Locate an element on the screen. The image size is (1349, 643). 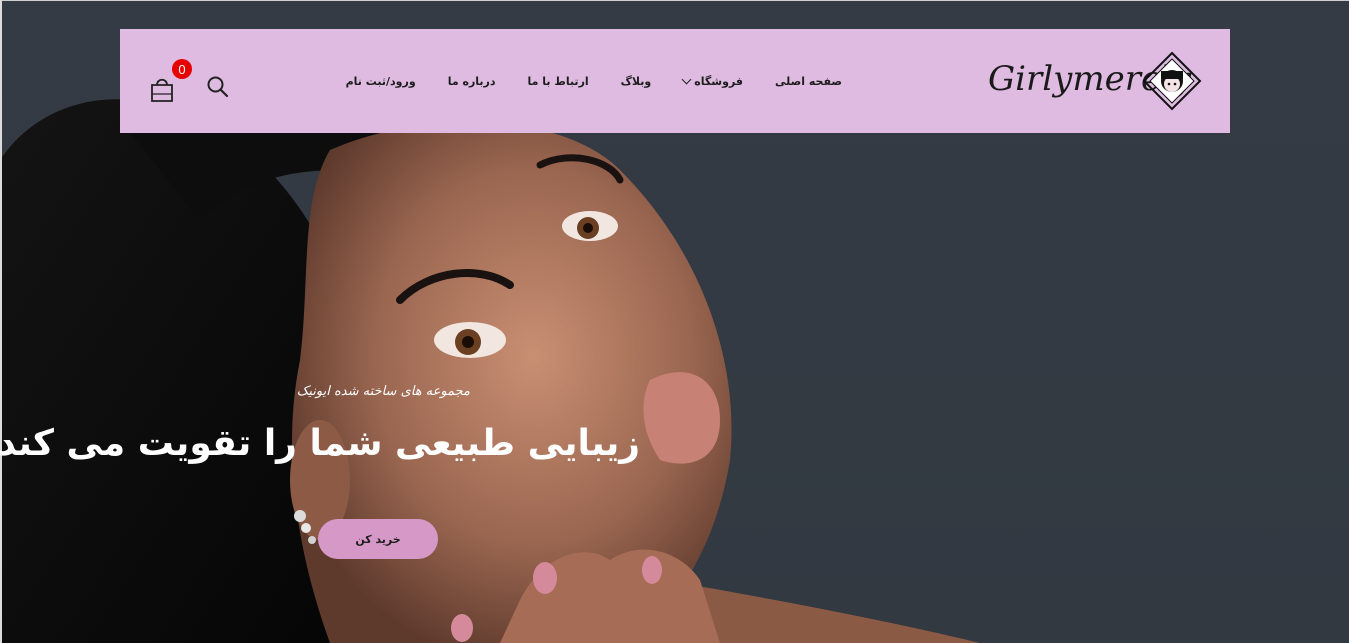
chevron-down-icon is located at coordinates (686, 79).